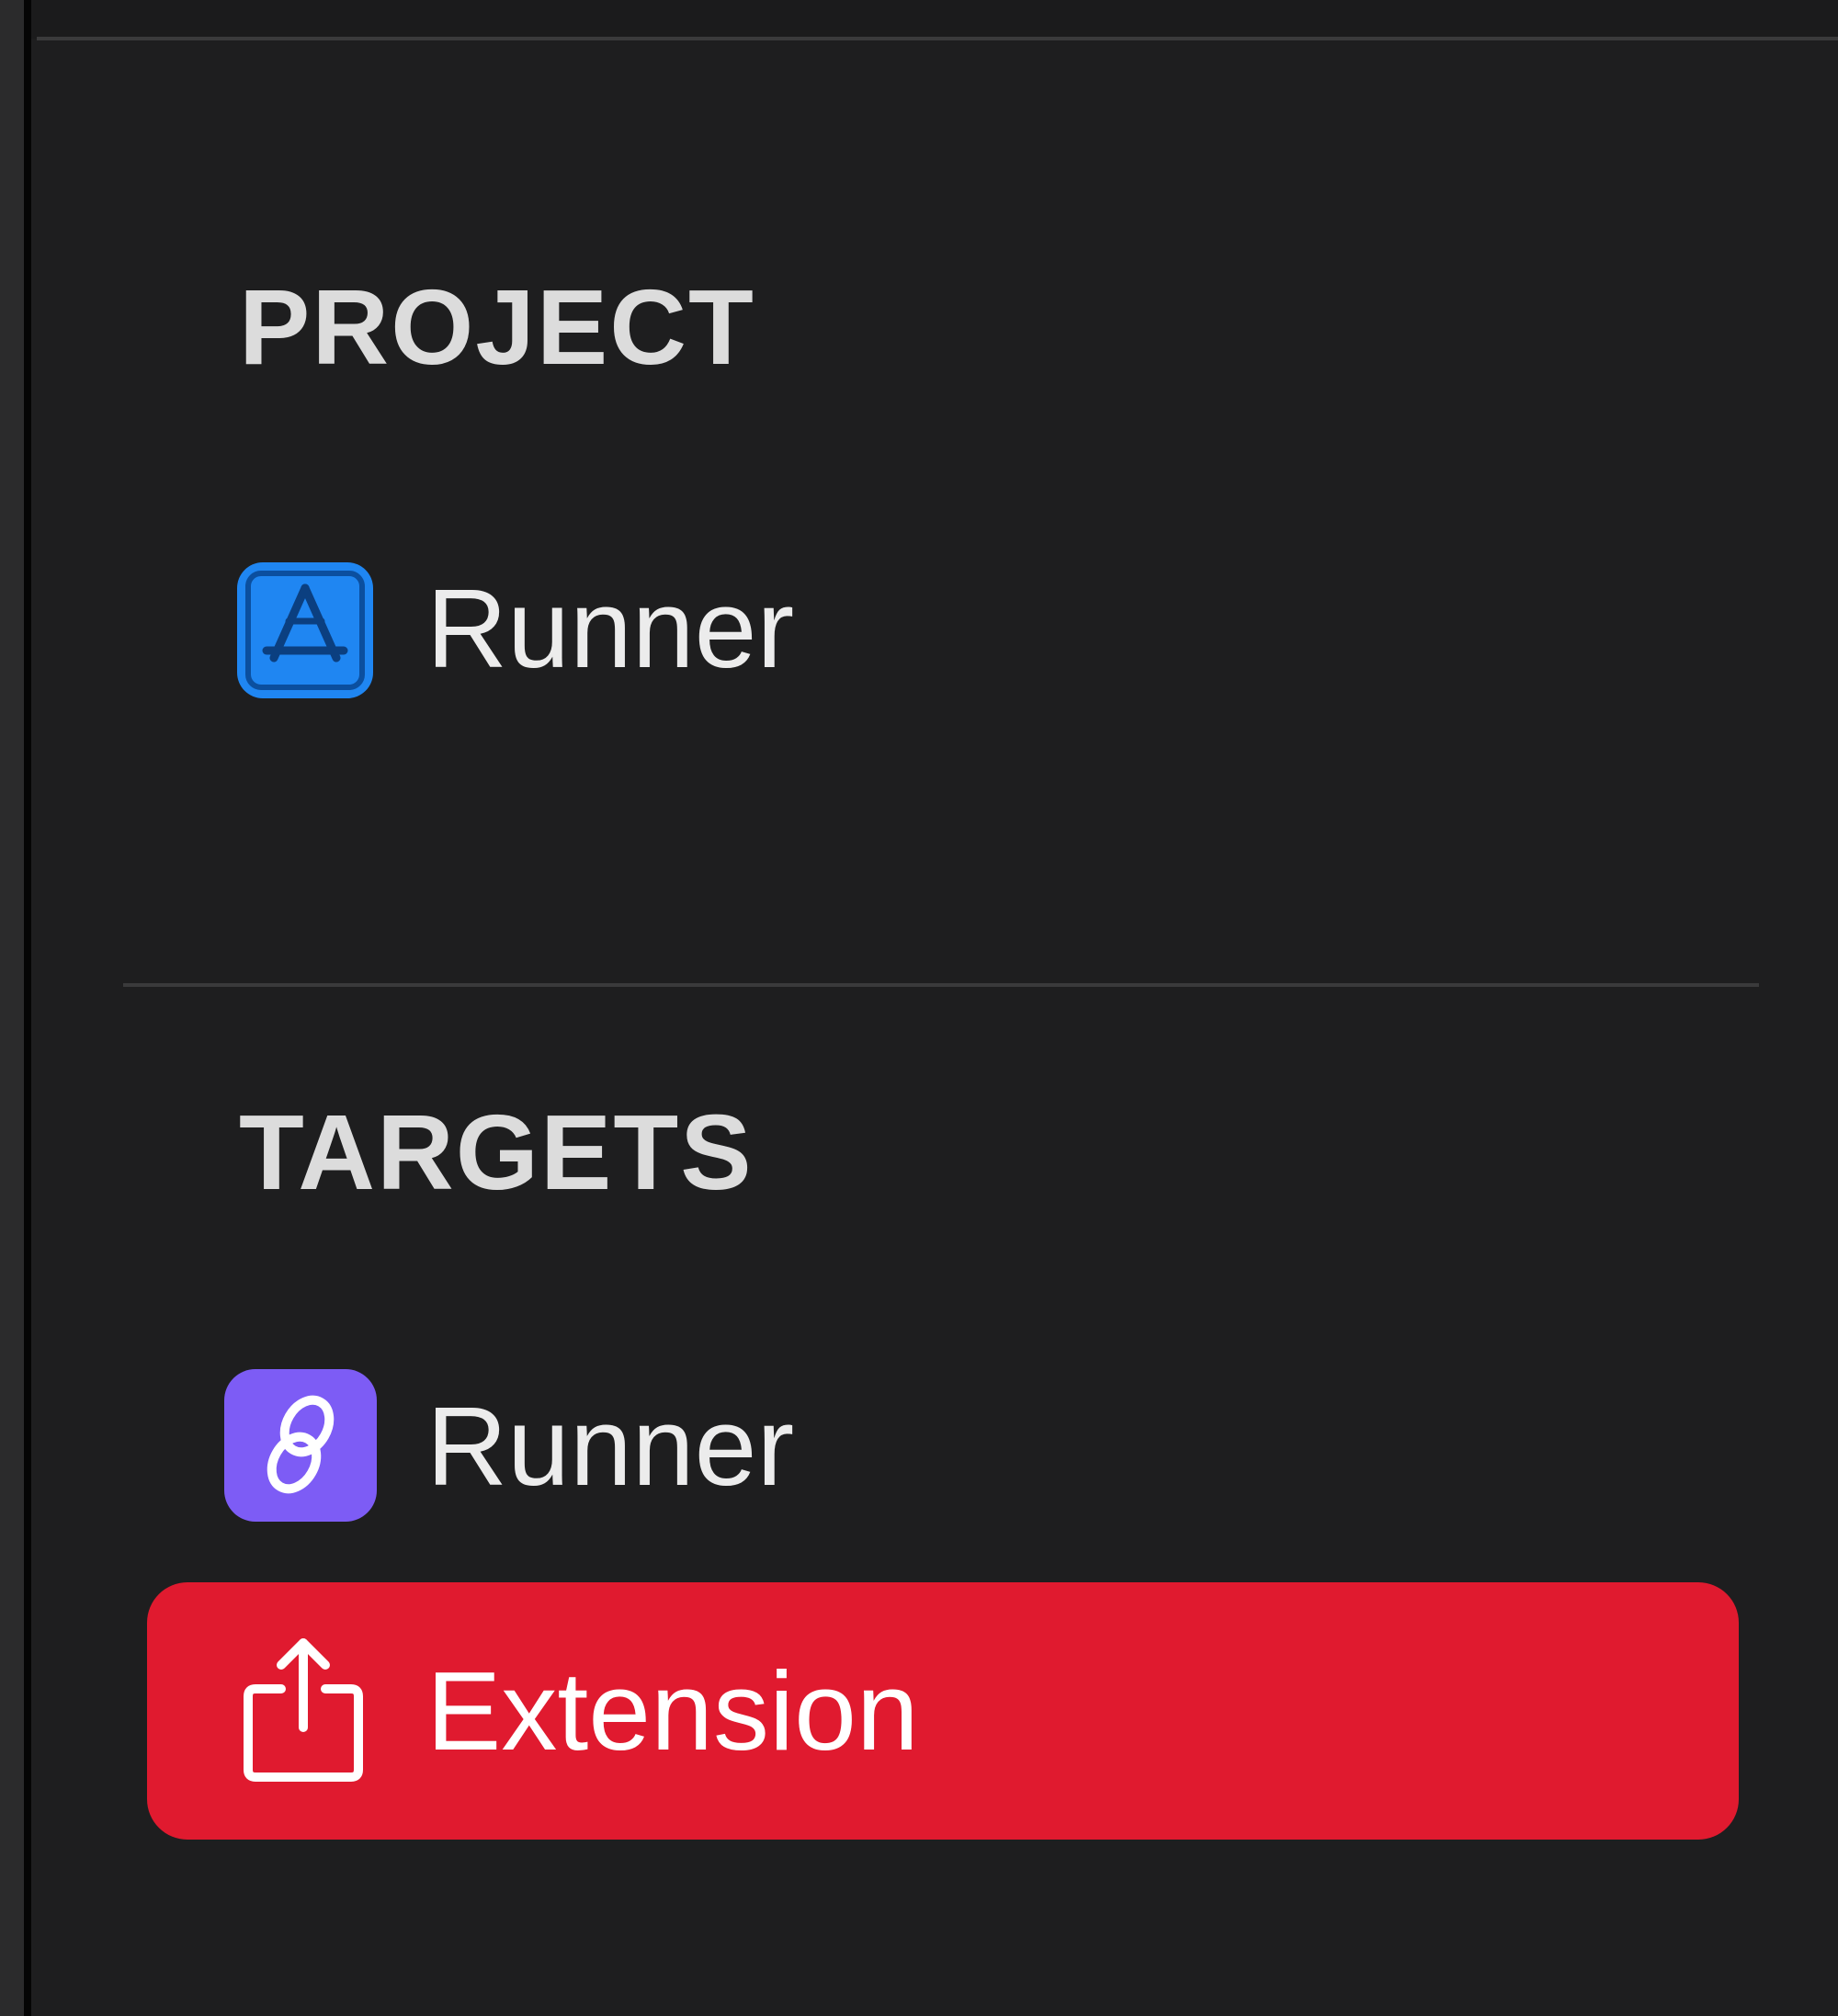 The image size is (1838, 2016). I want to click on top-bar, so click(934, 19).